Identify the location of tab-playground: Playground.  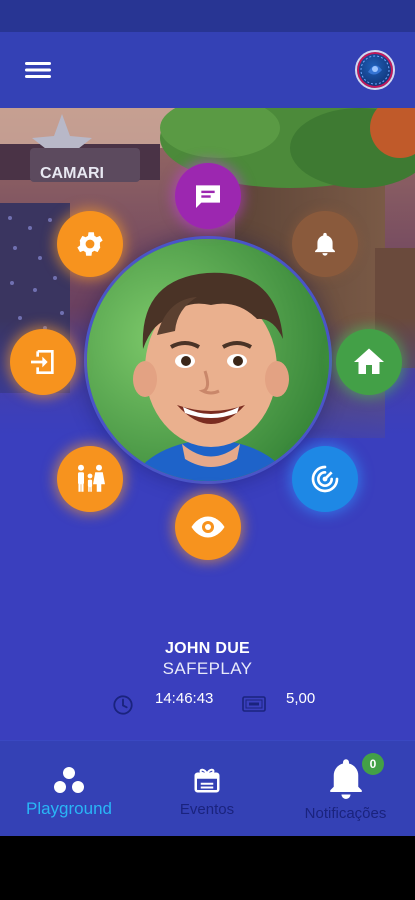
(69, 789).